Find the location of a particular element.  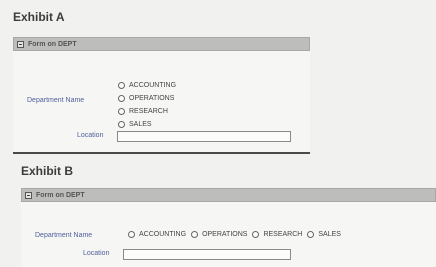

exhibit-b-department-radio-group: ACCOUNTING OPERATIONS RESEARCH SALES is located at coordinates (237, 234).